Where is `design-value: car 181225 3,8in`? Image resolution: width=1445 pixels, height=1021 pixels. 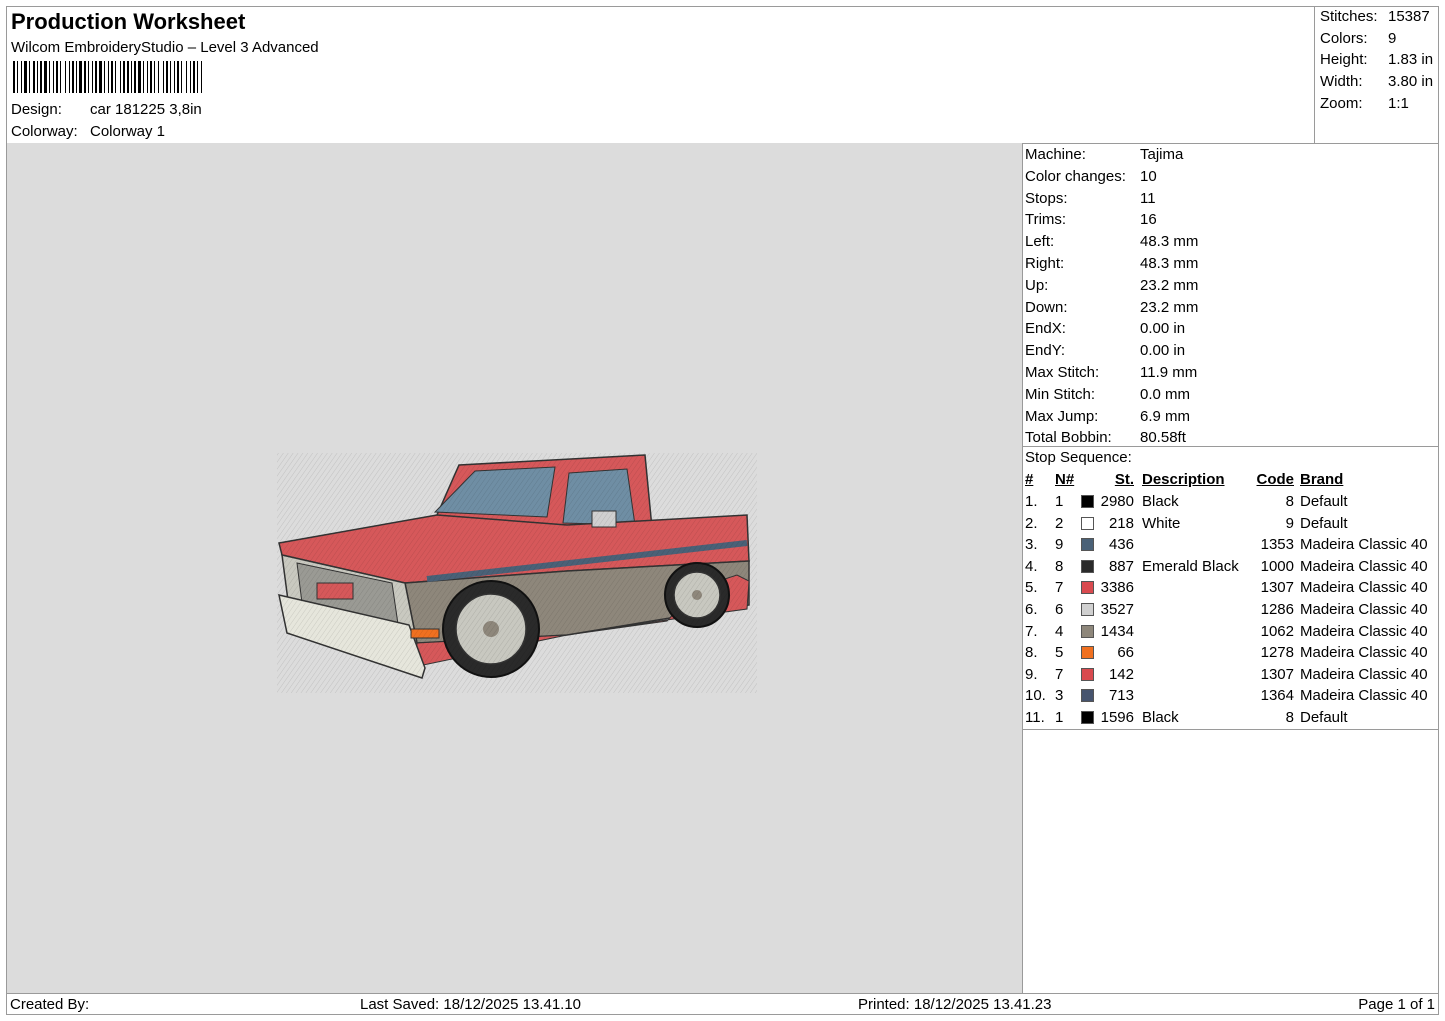 design-value: car 181225 3,8in is located at coordinates (146, 109).